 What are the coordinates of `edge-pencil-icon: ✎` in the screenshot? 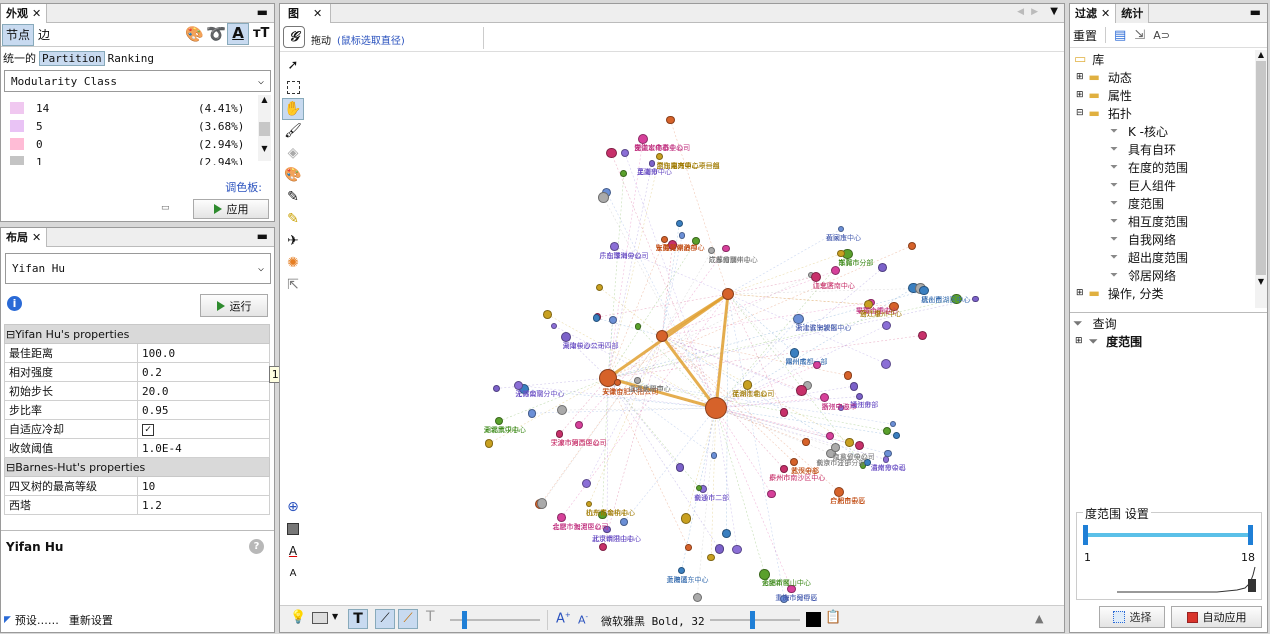 It's located at (293, 219).